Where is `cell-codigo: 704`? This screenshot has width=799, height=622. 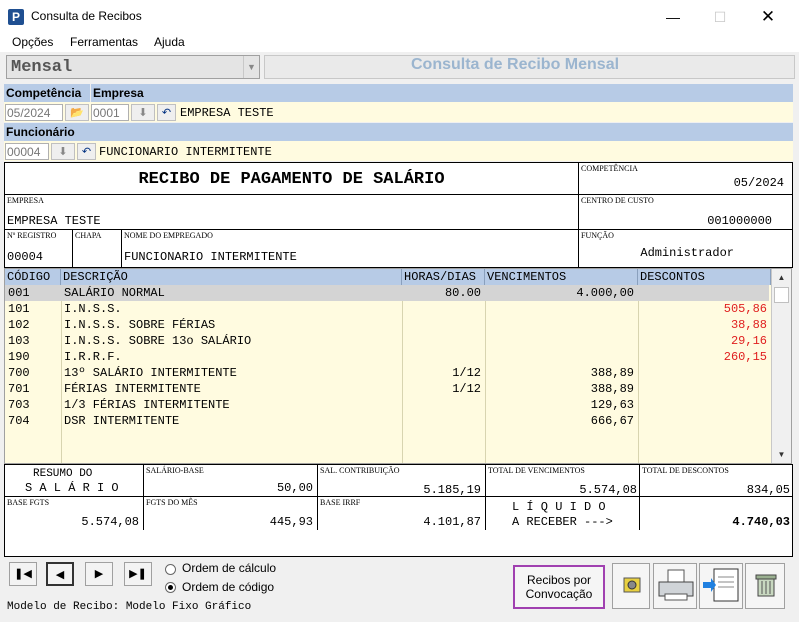 cell-codigo: 704 is located at coordinates (19, 421).